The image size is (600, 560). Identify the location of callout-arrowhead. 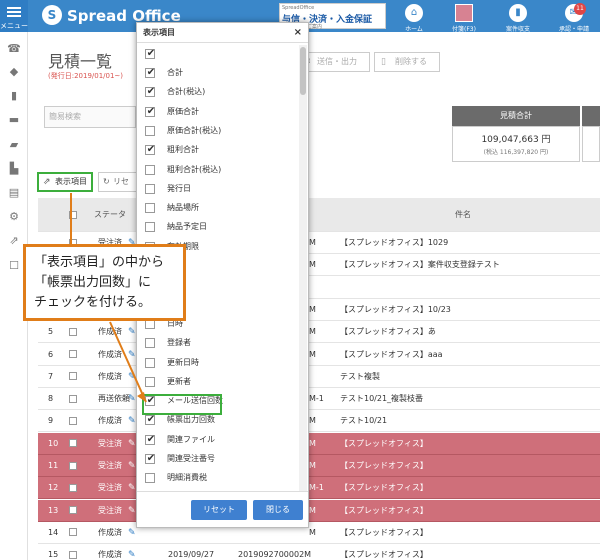
(141, 397).